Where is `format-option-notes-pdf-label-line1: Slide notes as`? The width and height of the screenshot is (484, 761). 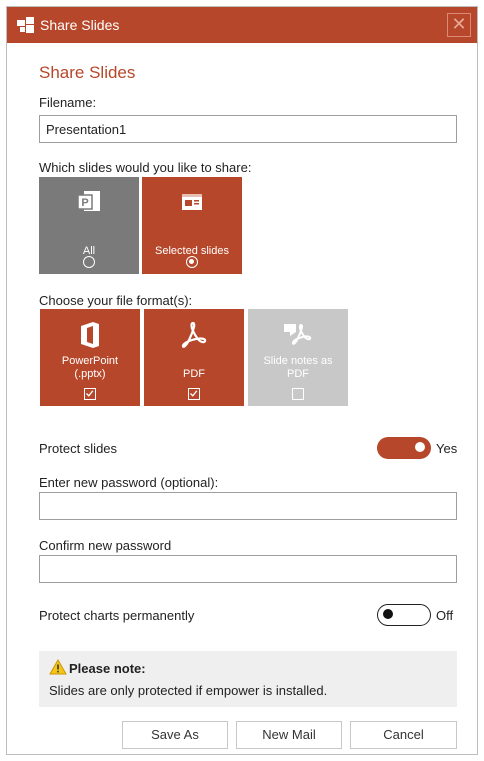 format-option-notes-pdf-label-line1: Slide notes as is located at coordinates (298, 361).